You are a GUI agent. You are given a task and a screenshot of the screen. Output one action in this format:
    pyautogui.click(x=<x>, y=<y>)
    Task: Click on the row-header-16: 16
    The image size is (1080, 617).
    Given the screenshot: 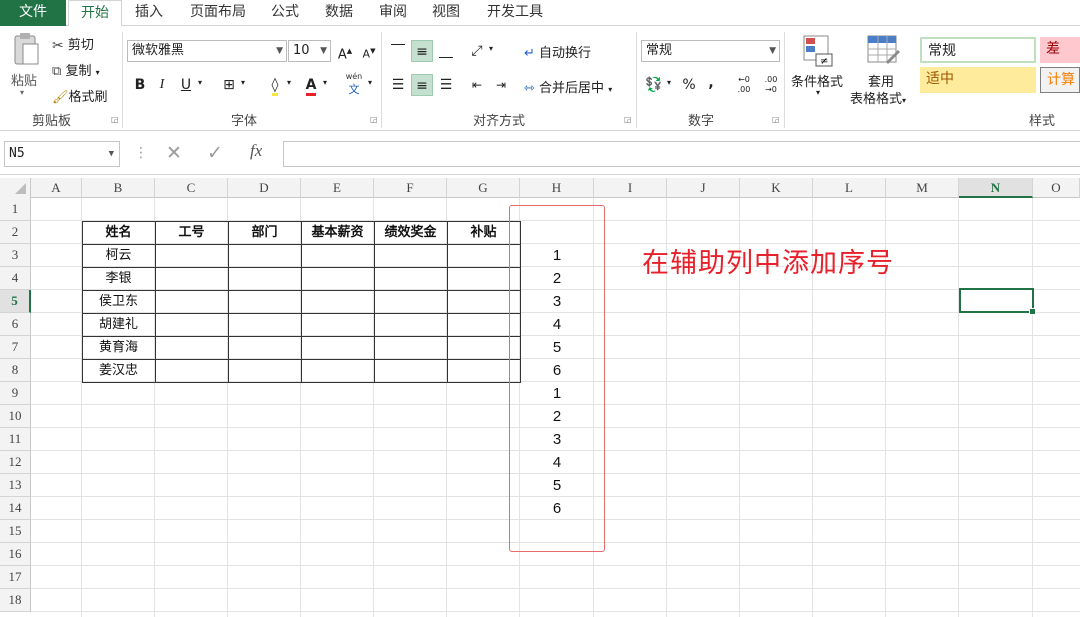 What is the action you would take?
    pyautogui.click(x=15, y=554)
    